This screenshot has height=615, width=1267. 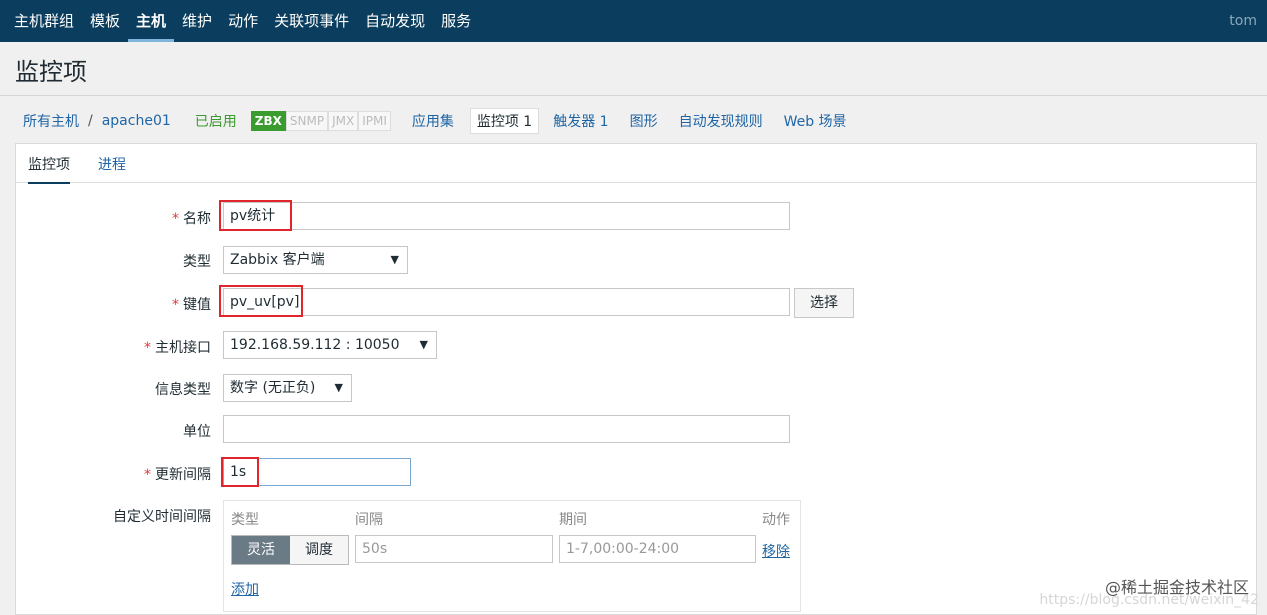 I want to click on flexible-option: 灵活, so click(x=261, y=550).